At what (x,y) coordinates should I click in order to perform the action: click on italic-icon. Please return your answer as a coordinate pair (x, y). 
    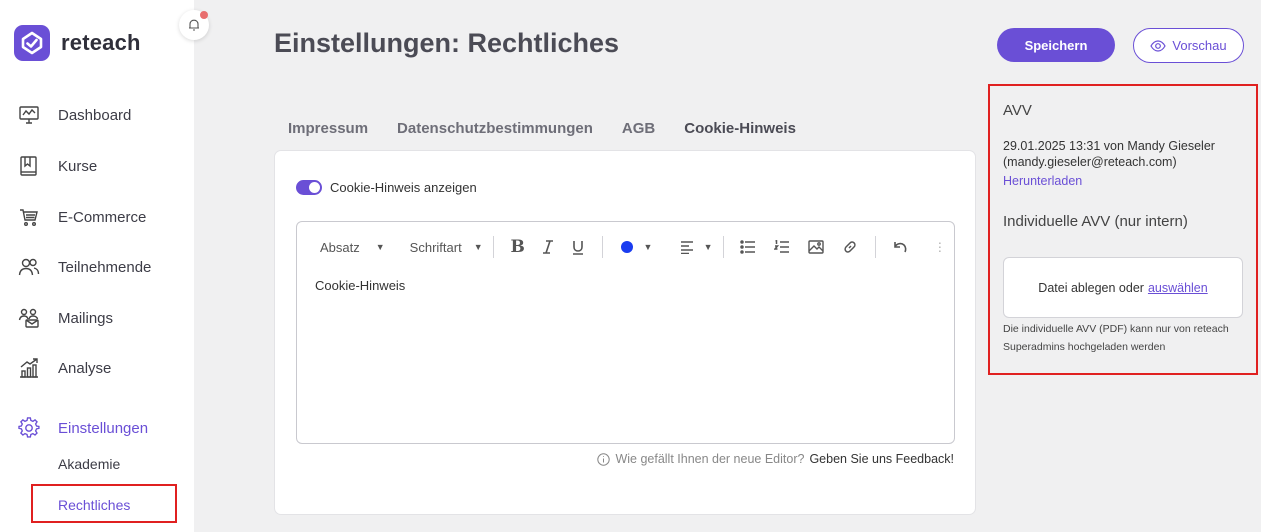
    Looking at the image, I should click on (548, 247).